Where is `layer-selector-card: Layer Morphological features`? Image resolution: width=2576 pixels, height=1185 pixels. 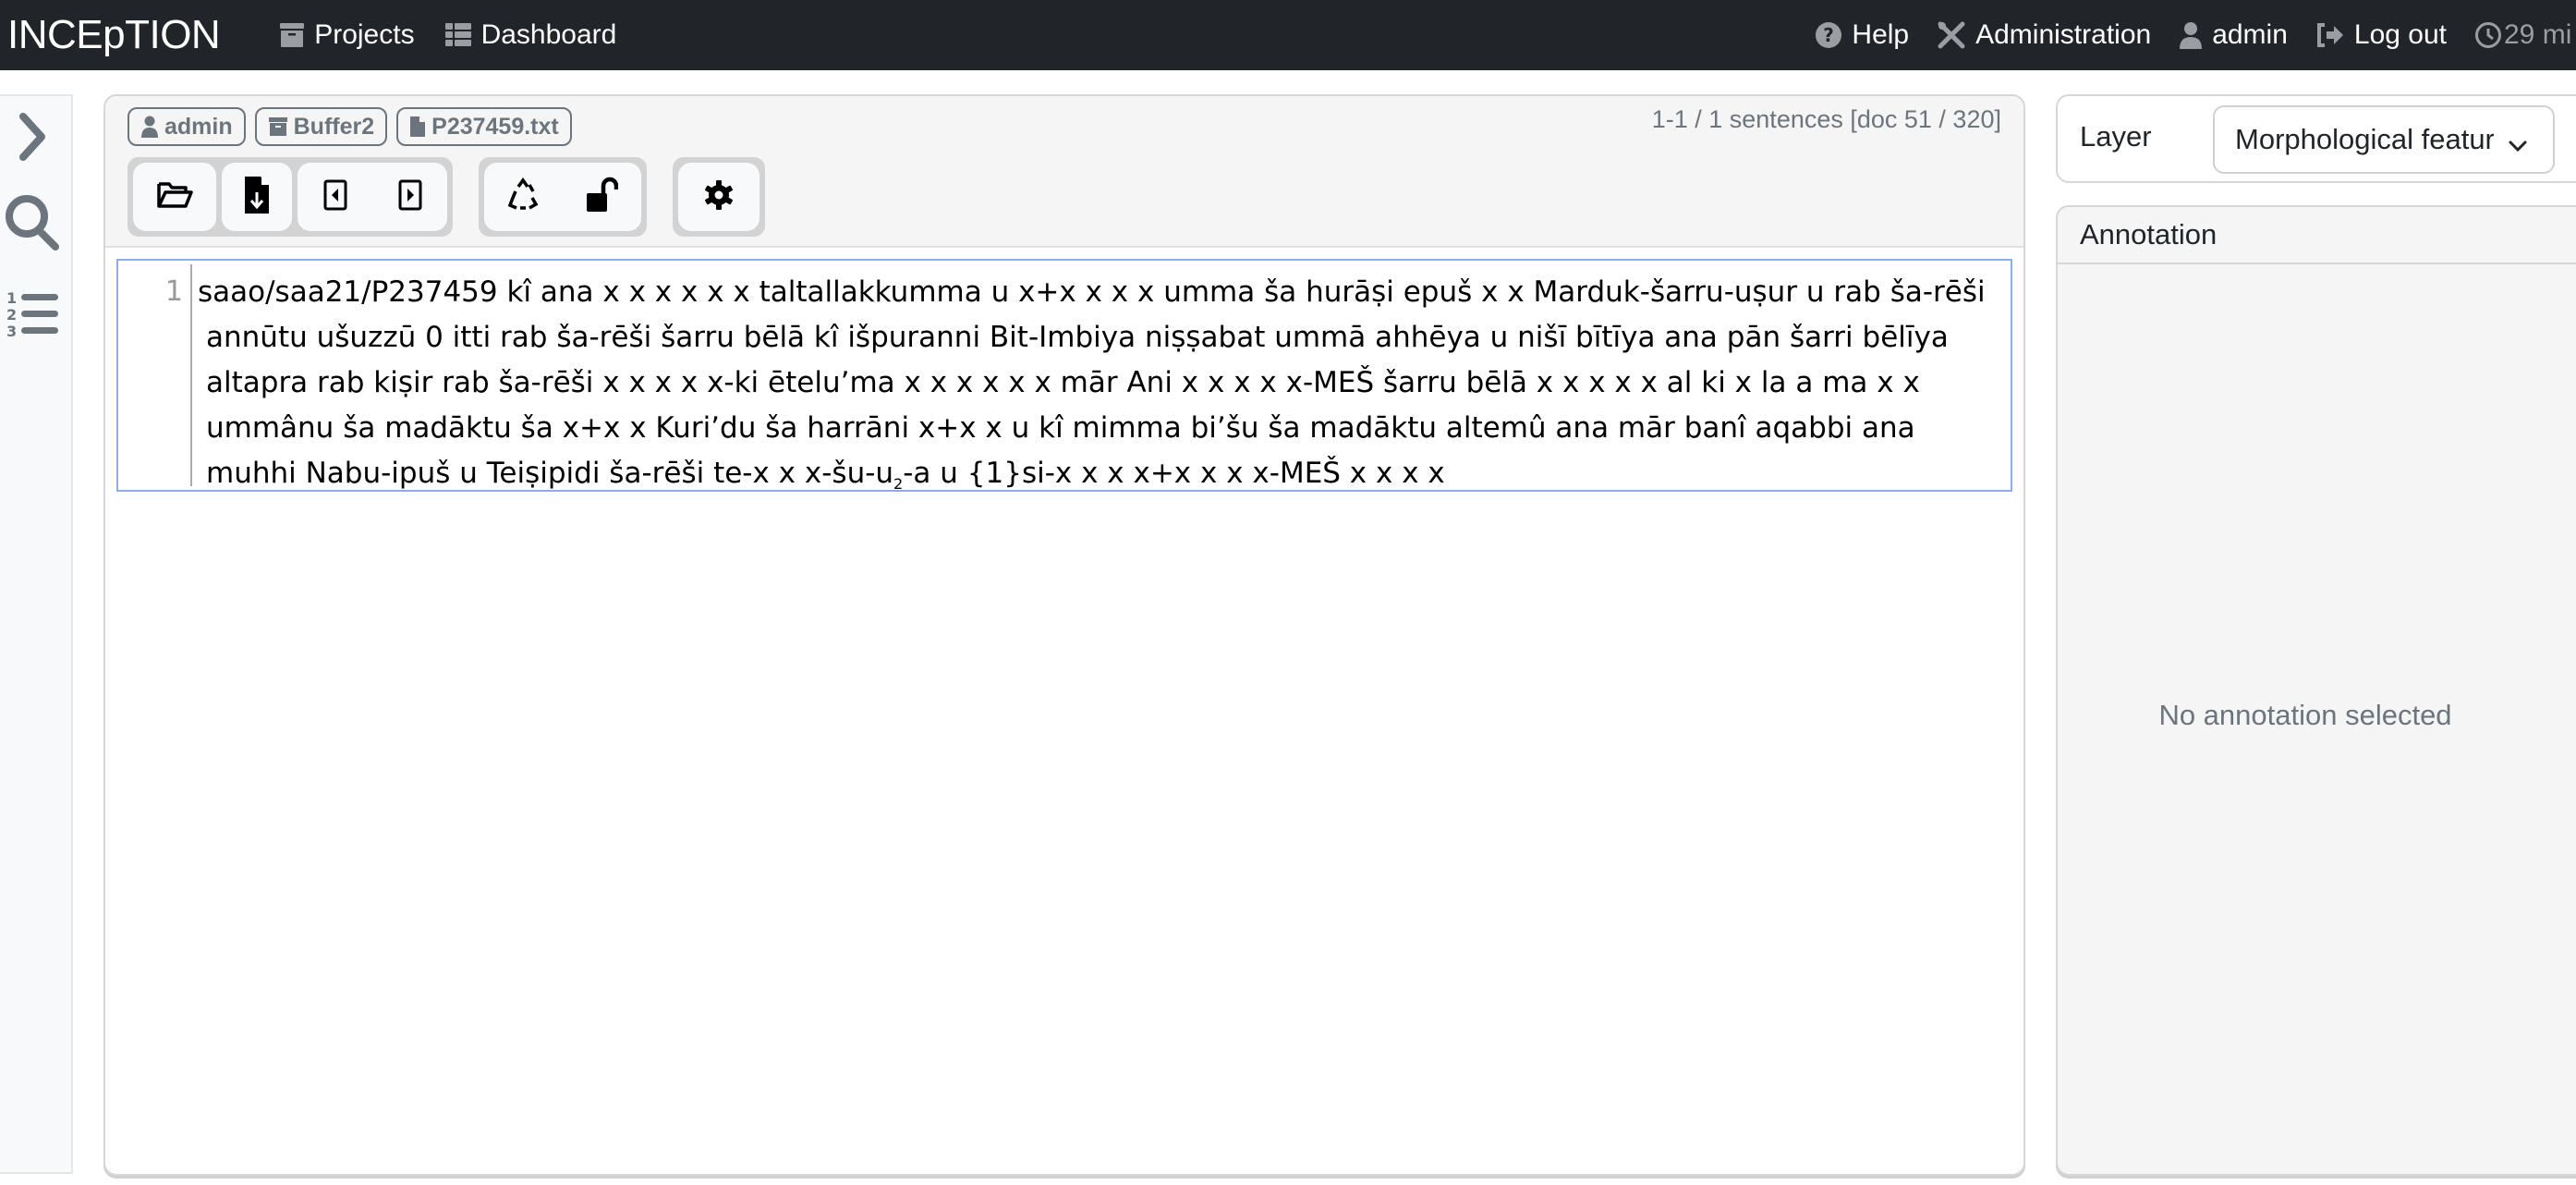
layer-selector-card: Layer Morphological features is located at coordinates (2316, 139).